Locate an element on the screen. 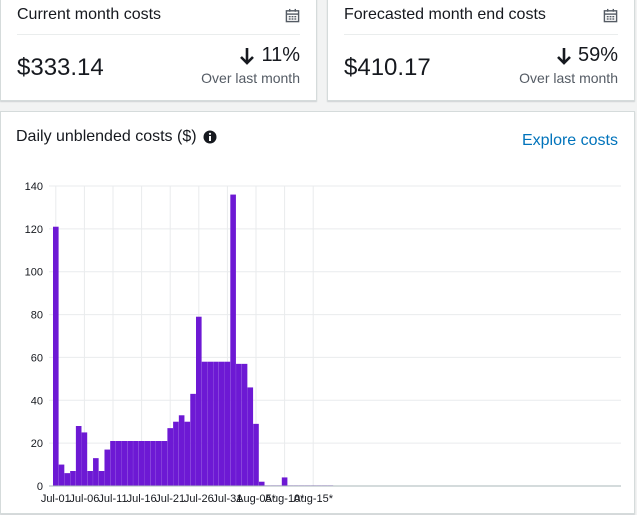 The height and width of the screenshot is (515, 637). y-tick-label: 140 is located at coordinates (34, 187).